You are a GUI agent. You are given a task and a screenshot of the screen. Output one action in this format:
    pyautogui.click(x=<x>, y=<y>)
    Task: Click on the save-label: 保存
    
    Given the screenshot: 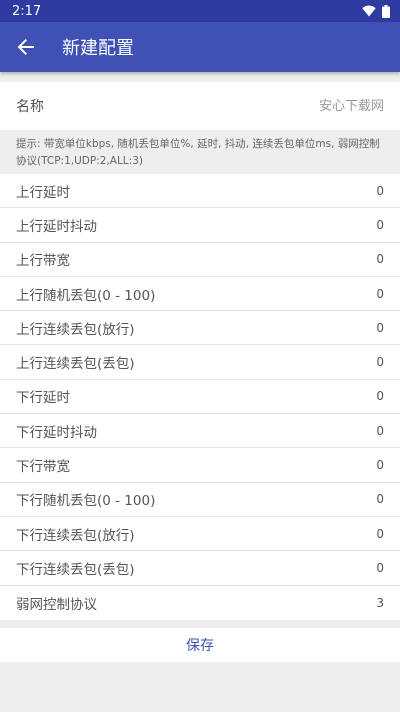 What is the action you would take?
    pyautogui.click(x=200, y=645)
    